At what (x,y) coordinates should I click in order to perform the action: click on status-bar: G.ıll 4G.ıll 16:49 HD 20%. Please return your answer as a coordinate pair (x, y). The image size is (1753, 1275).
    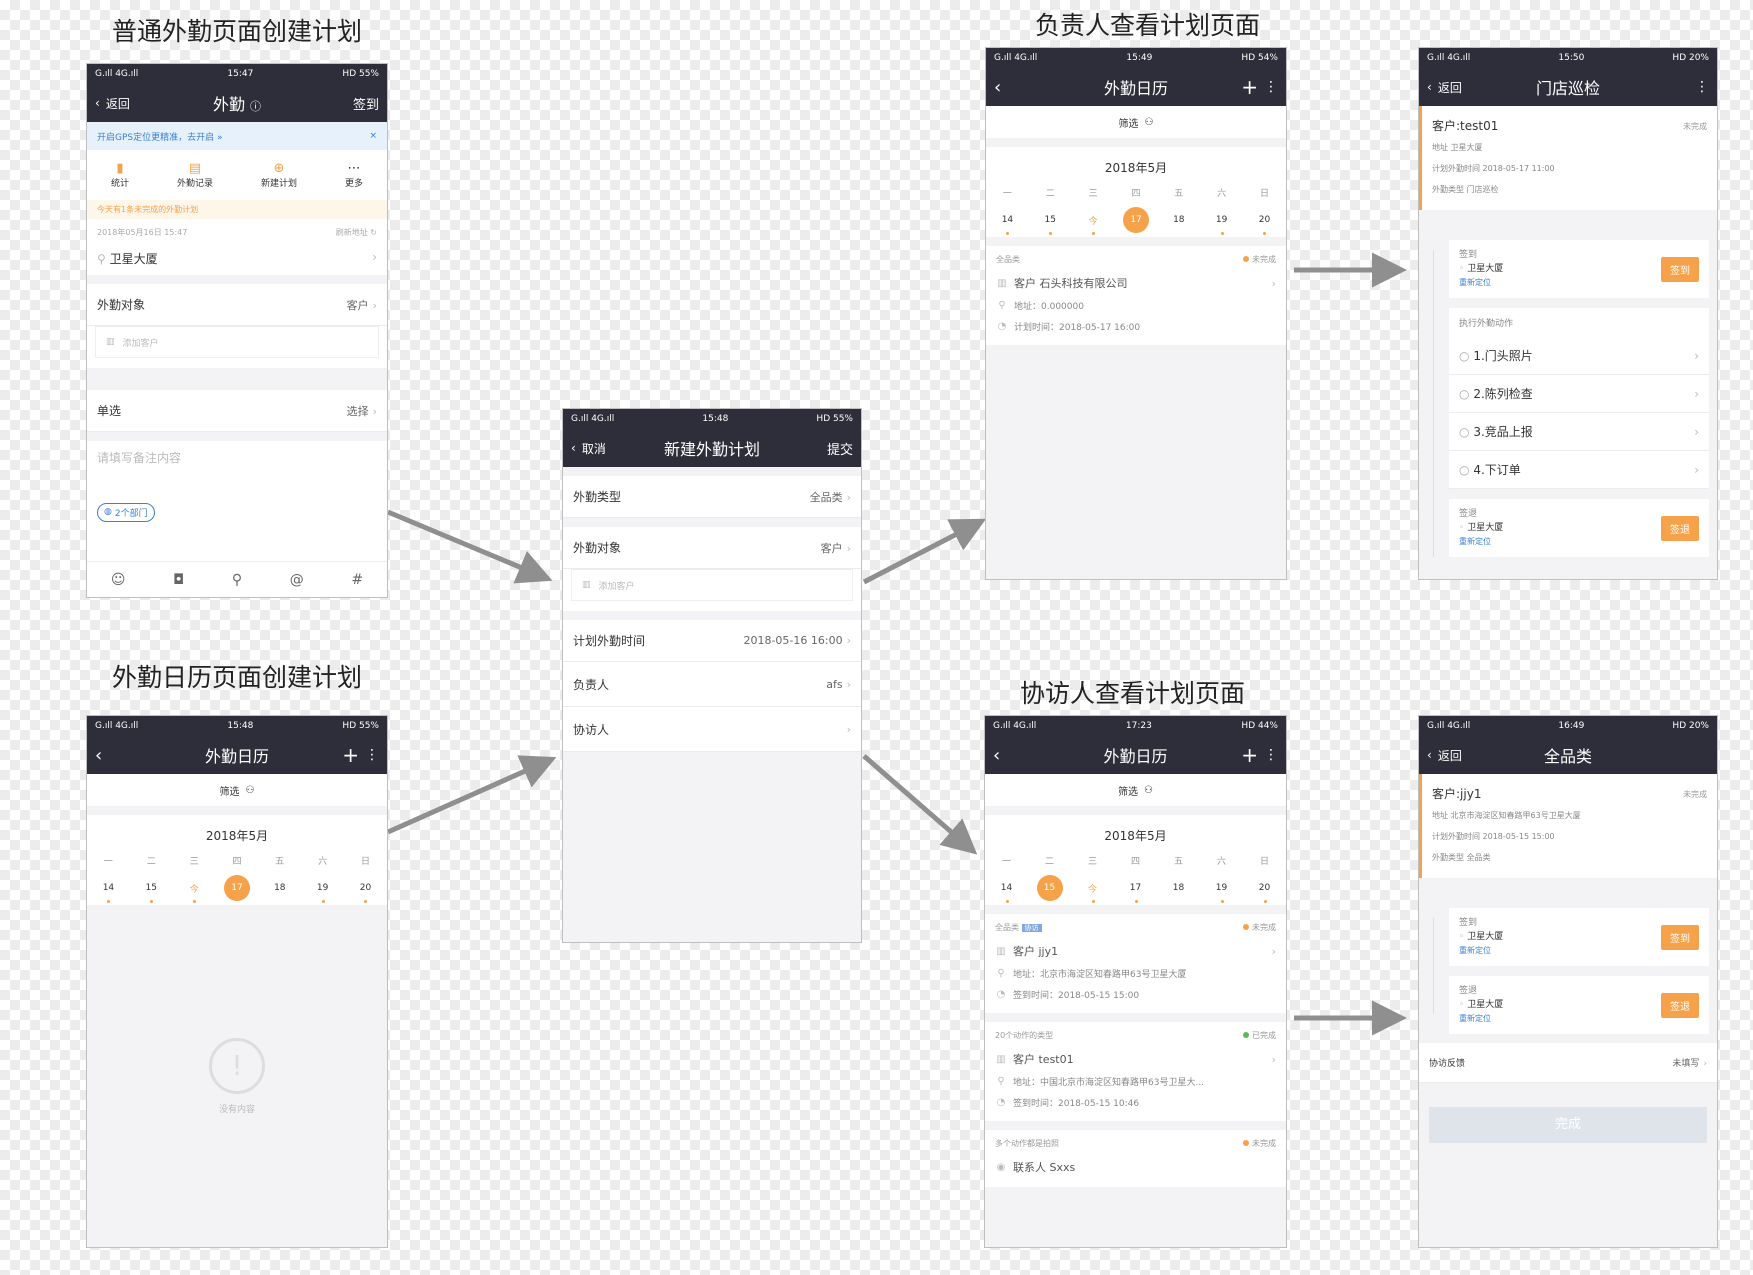
    Looking at the image, I should click on (1568, 726).